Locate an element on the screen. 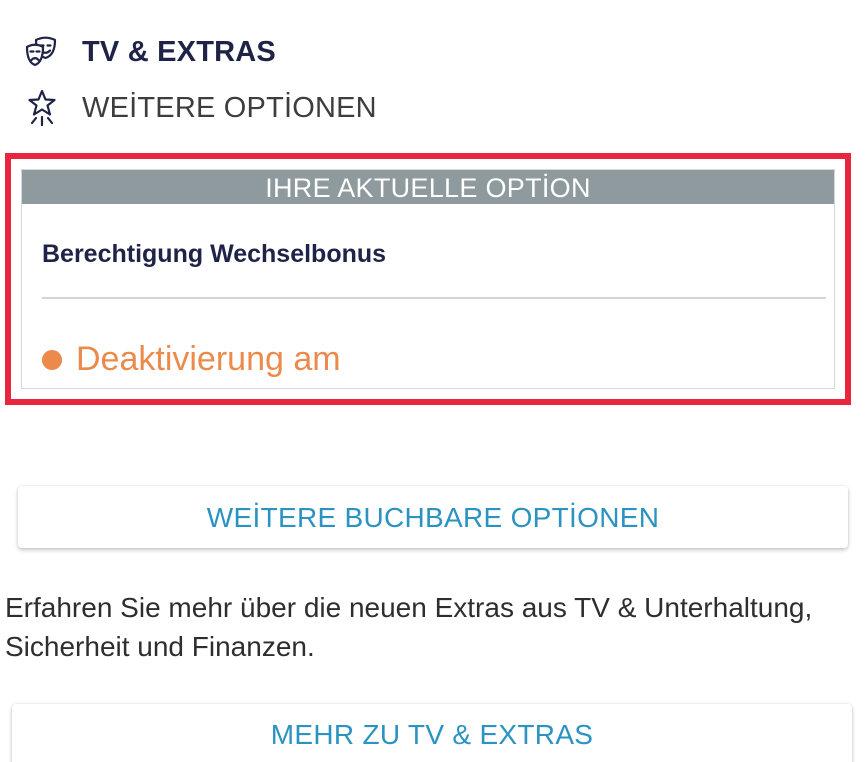 The height and width of the screenshot is (762, 865). divider is located at coordinates (434, 298).